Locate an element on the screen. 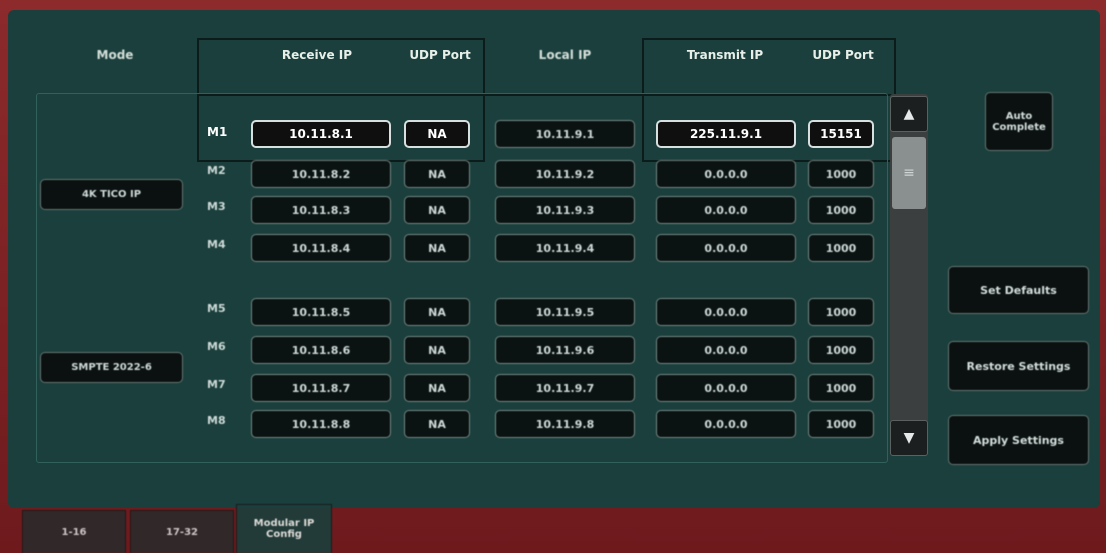 The image size is (1106, 553). header-local-ip: Local IP is located at coordinates (565, 55).